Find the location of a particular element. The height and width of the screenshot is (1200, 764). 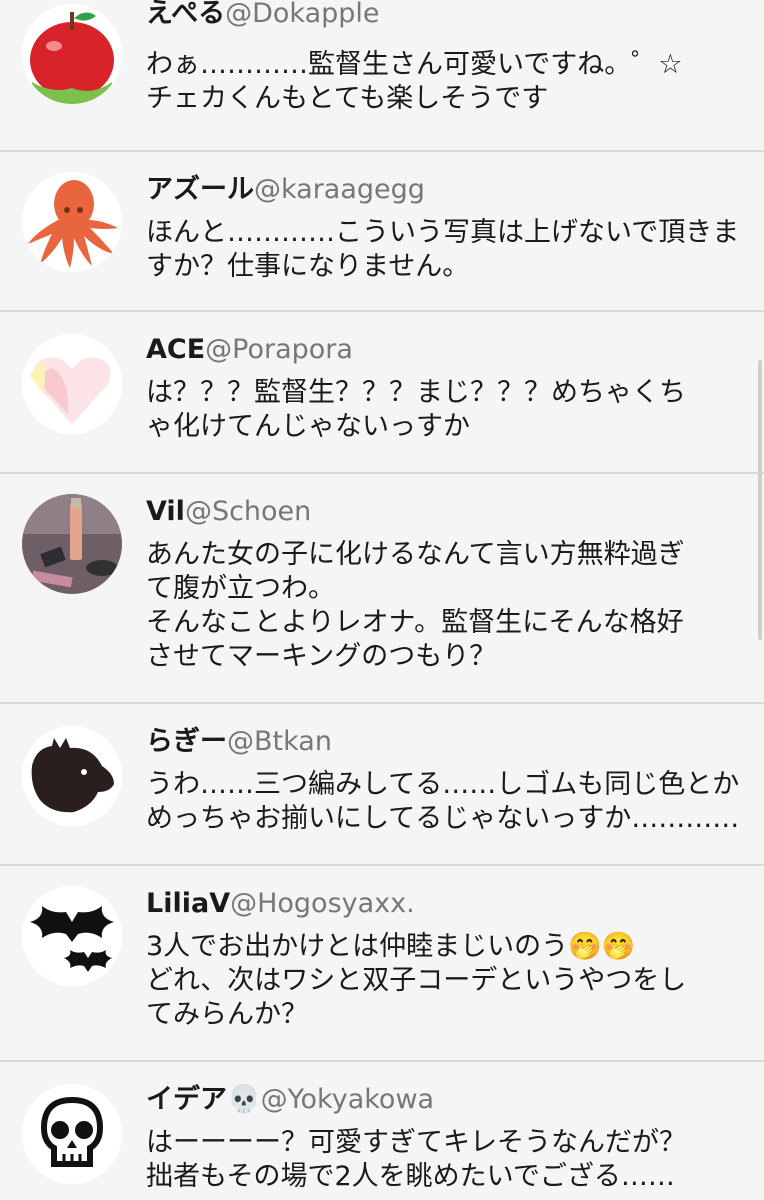

post-line: わぁ…………監督生さん可愛いですね。゜☆ is located at coordinates (414, 64).